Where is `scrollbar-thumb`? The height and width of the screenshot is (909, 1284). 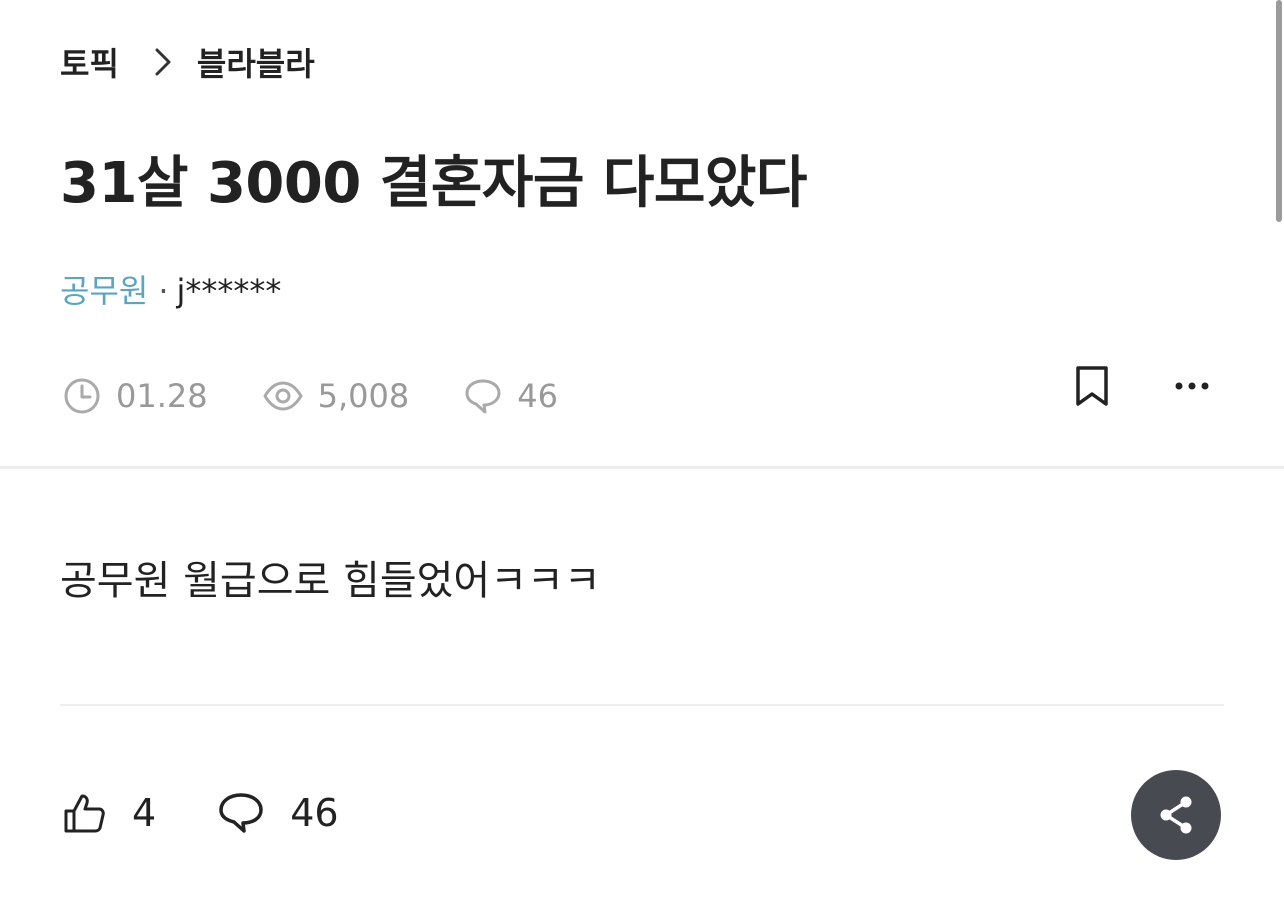 scrollbar-thumb is located at coordinates (1279, 111).